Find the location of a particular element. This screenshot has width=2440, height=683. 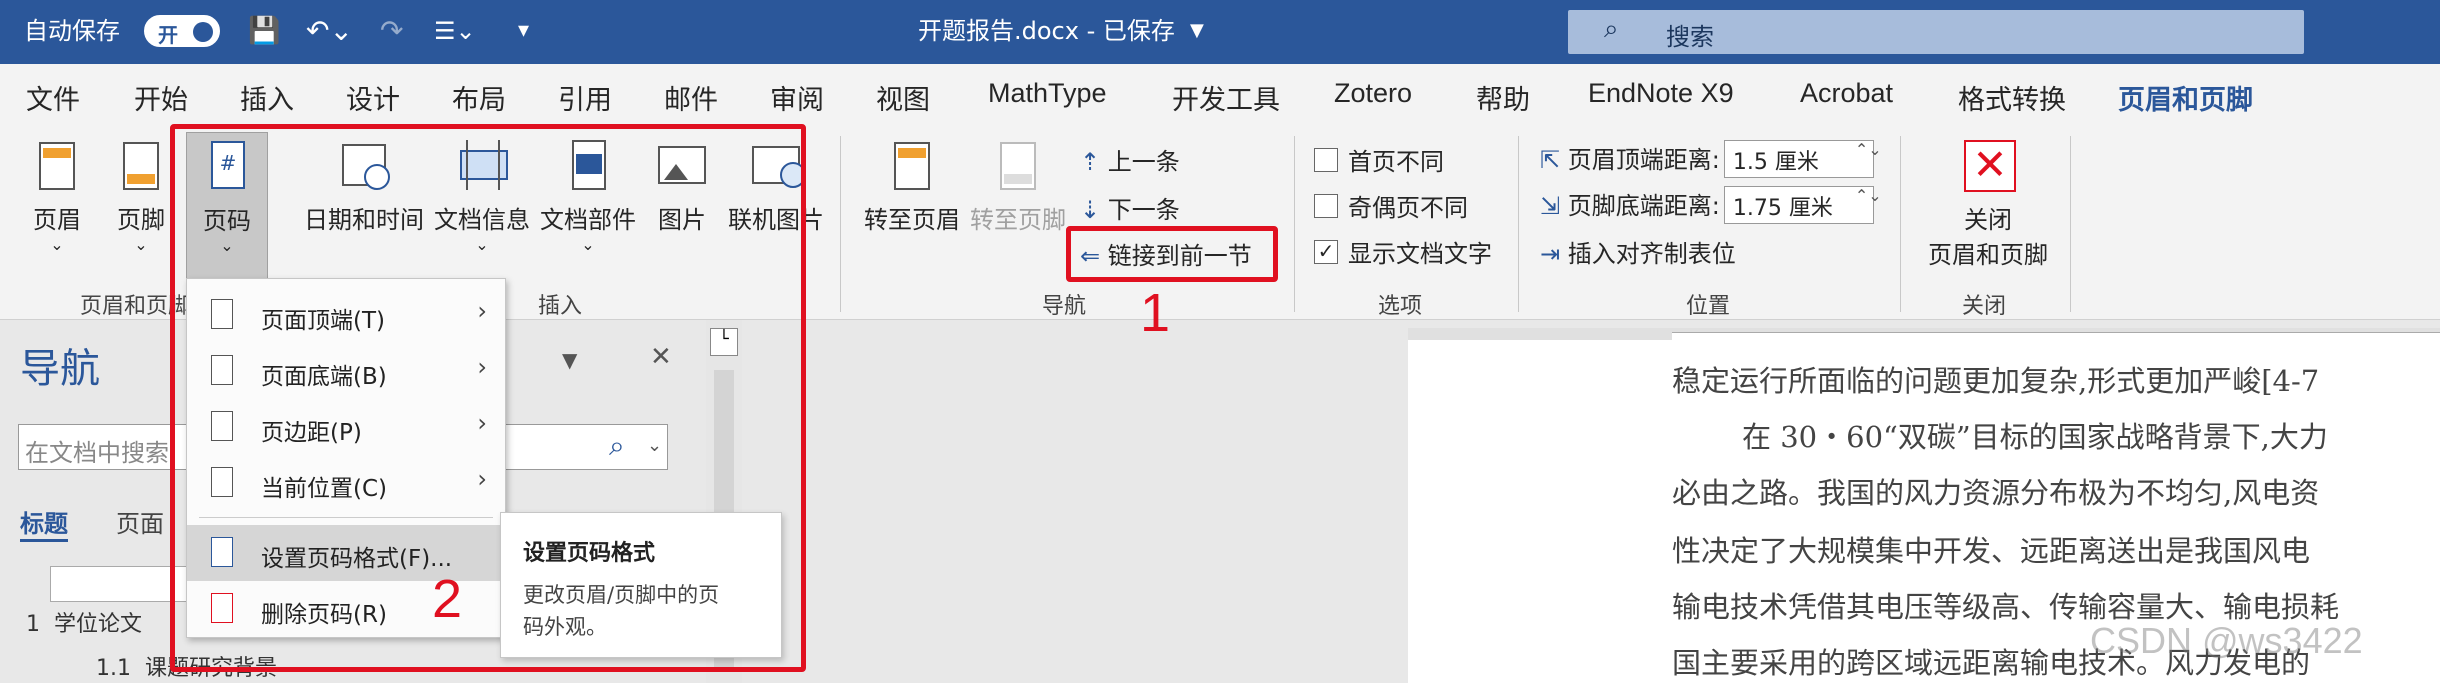

footer-bottom-distance: ⇲ 页脚底端距离: 1.75 厘米 is located at coordinates (1707, 206).